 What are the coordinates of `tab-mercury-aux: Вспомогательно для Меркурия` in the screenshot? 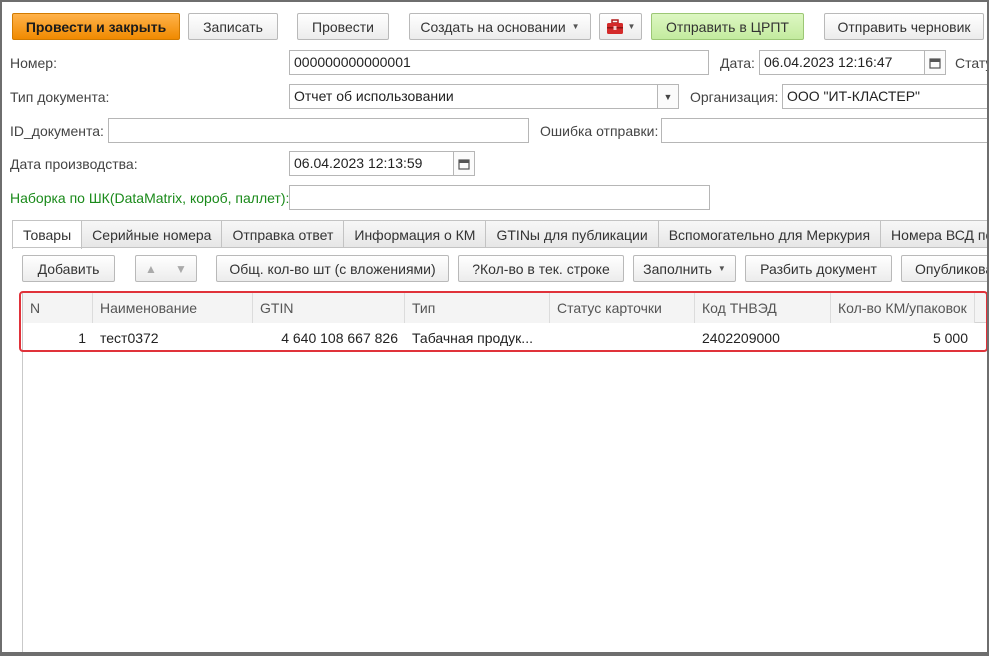 It's located at (769, 234).